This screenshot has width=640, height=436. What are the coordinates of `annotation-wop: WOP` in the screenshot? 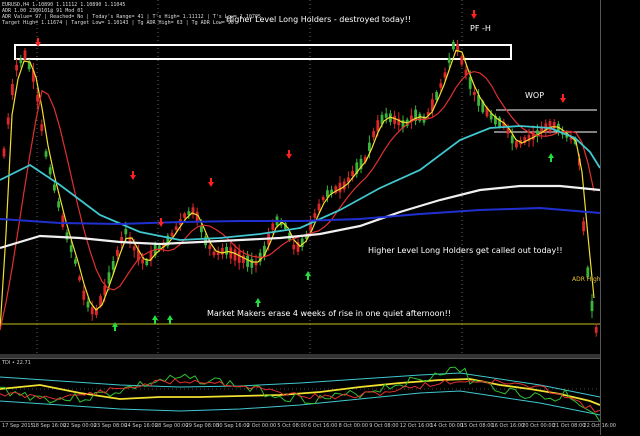 It's located at (535, 95).